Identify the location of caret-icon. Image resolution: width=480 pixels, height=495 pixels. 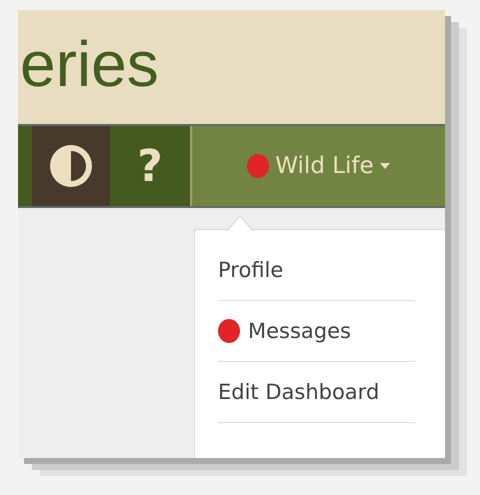
(385, 166).